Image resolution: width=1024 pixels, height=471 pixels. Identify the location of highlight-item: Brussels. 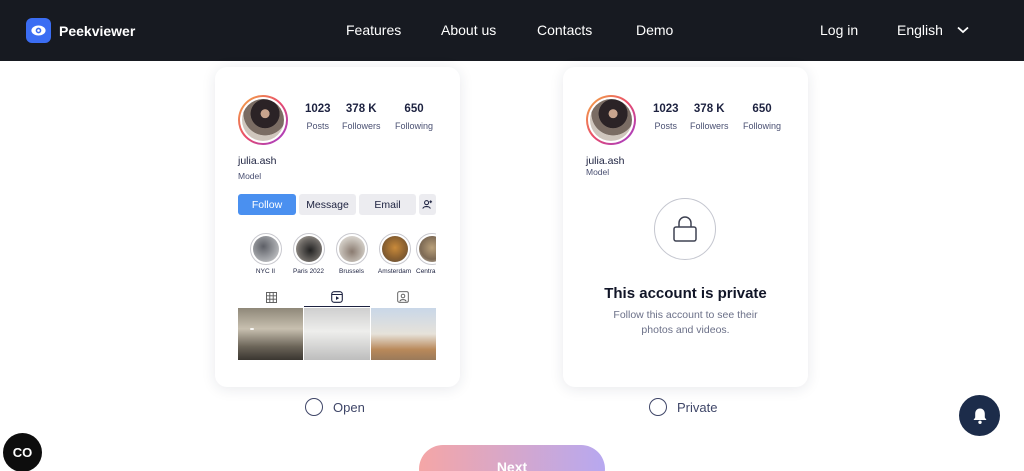
(351, 254).